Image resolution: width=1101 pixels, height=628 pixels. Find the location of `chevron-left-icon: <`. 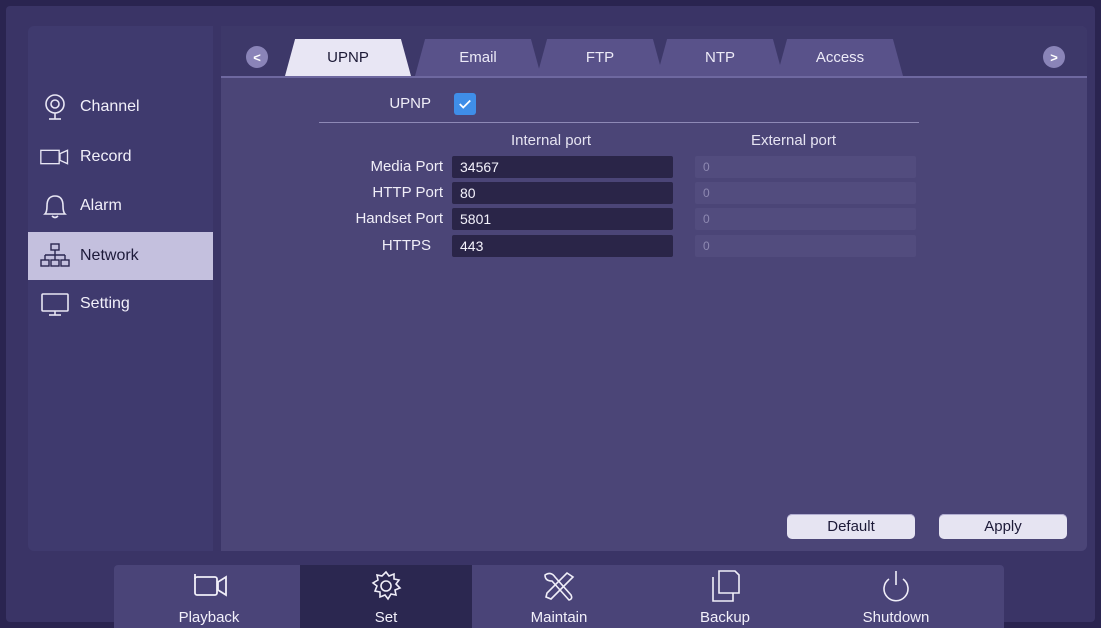

chevron-left-icon: < is located at coordinates (257, 57).